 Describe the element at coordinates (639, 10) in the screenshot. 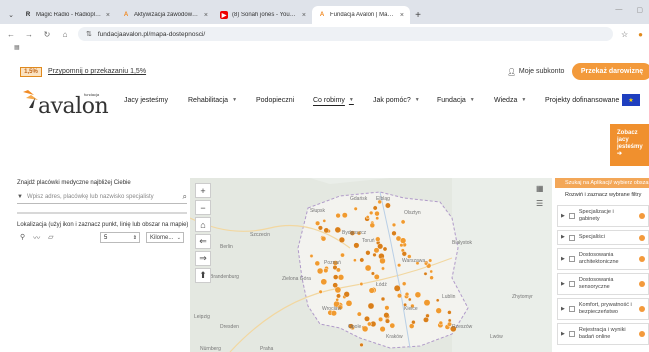

I see `restore-icon: ▢` at that location.